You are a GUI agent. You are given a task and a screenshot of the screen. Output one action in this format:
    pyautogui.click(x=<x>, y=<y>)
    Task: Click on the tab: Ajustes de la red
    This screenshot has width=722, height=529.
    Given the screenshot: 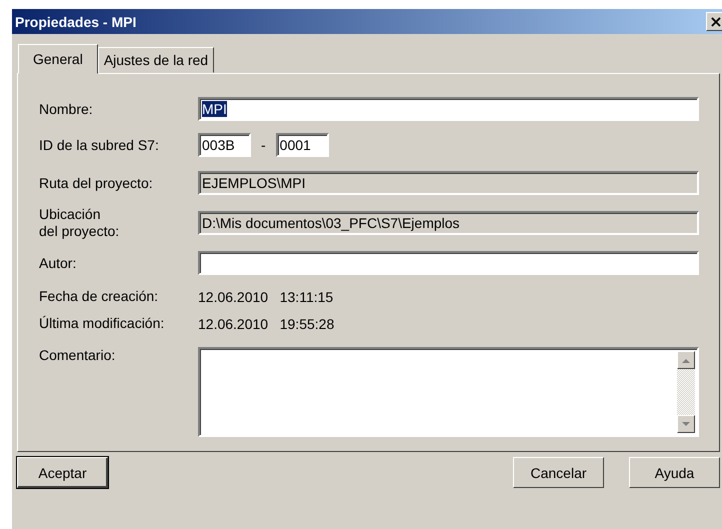 What is the action you would take?
    pyautogui.click(x=156, y=60)
    